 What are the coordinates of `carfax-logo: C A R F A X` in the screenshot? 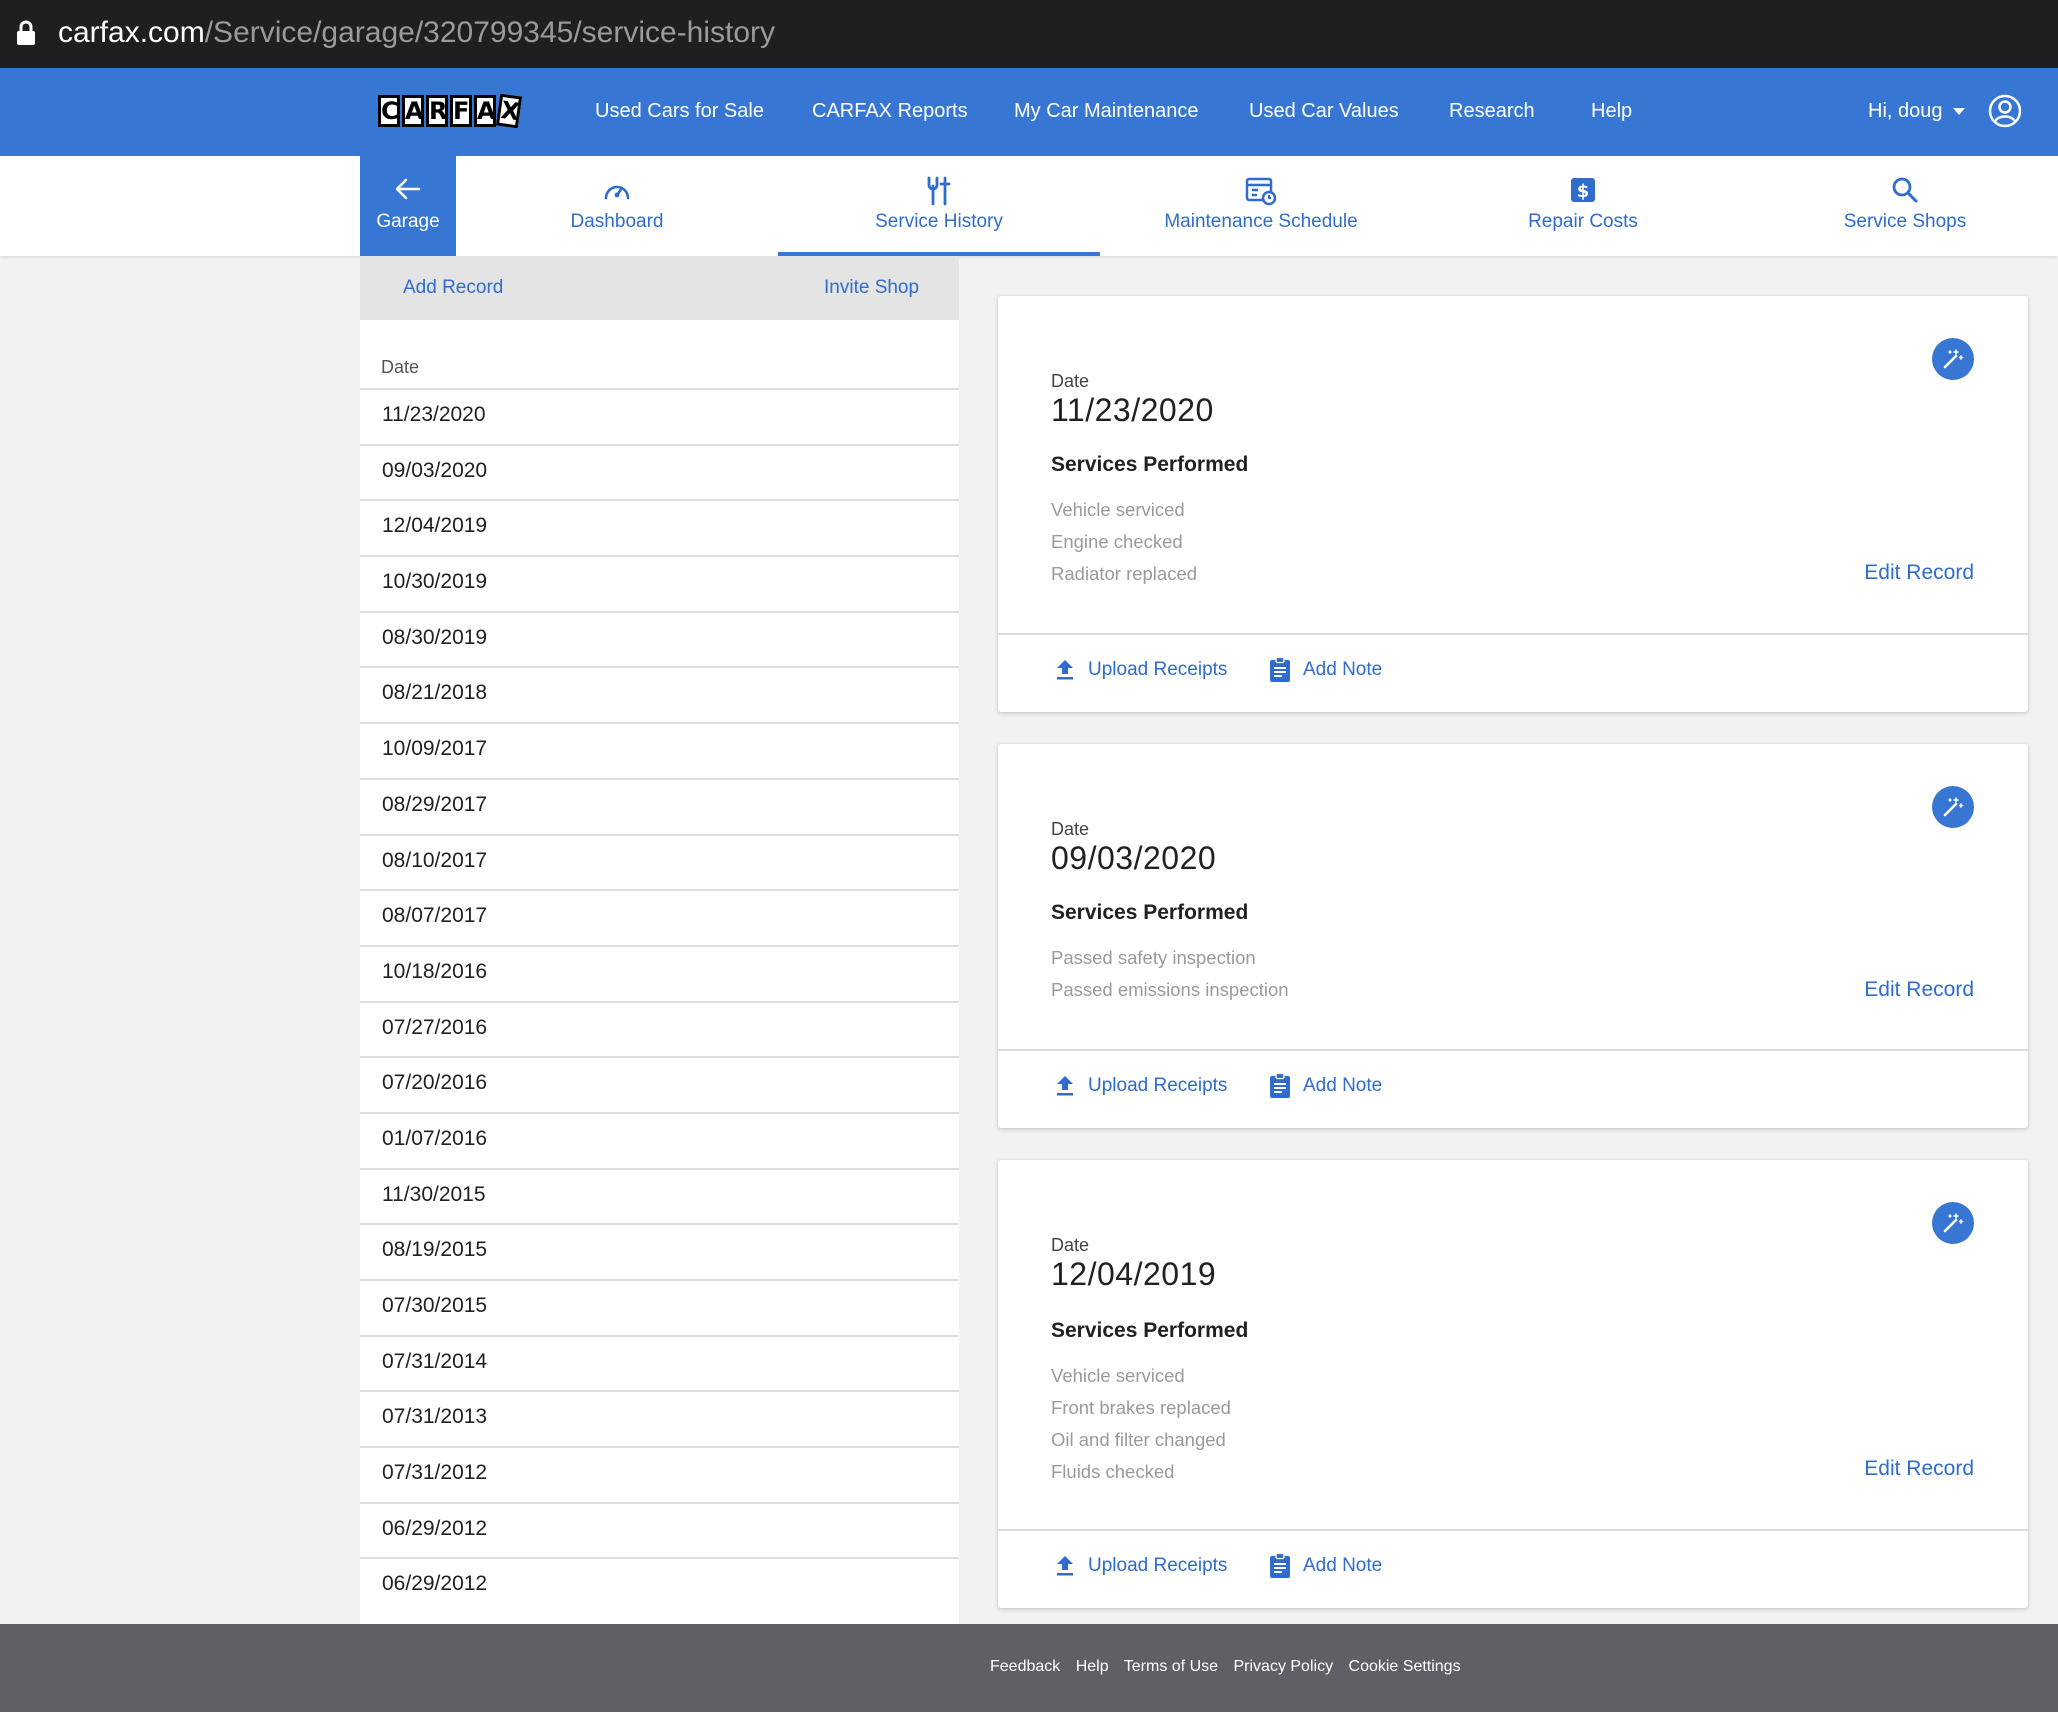 It's located at (450, 111).